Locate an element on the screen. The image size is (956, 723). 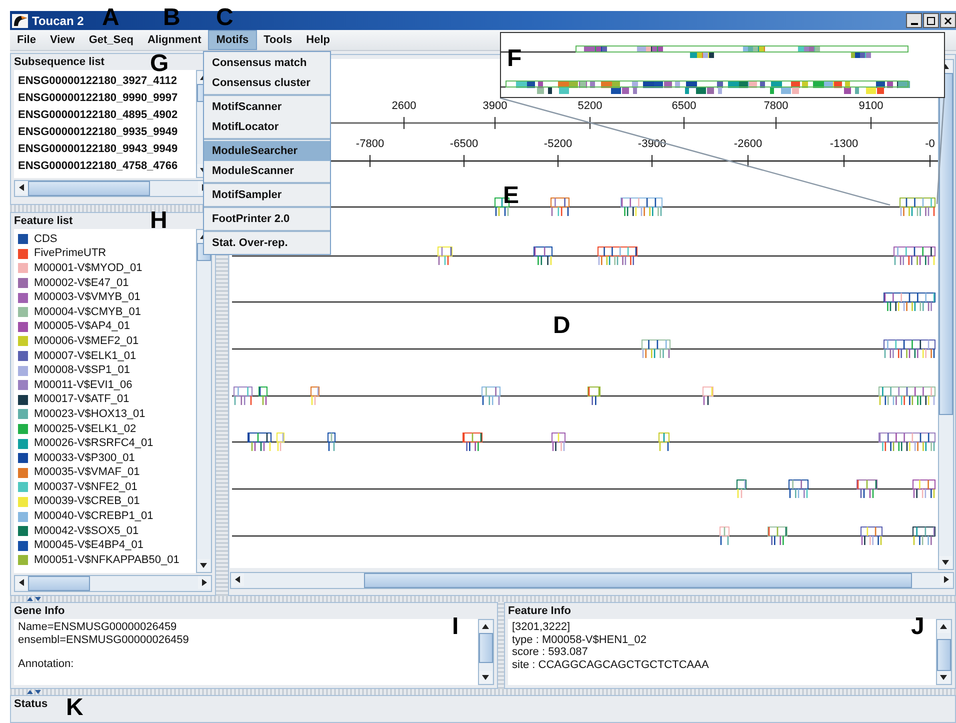
info-text: type : M00058-V$HEN1_02 is located at coordinates (579, 640).